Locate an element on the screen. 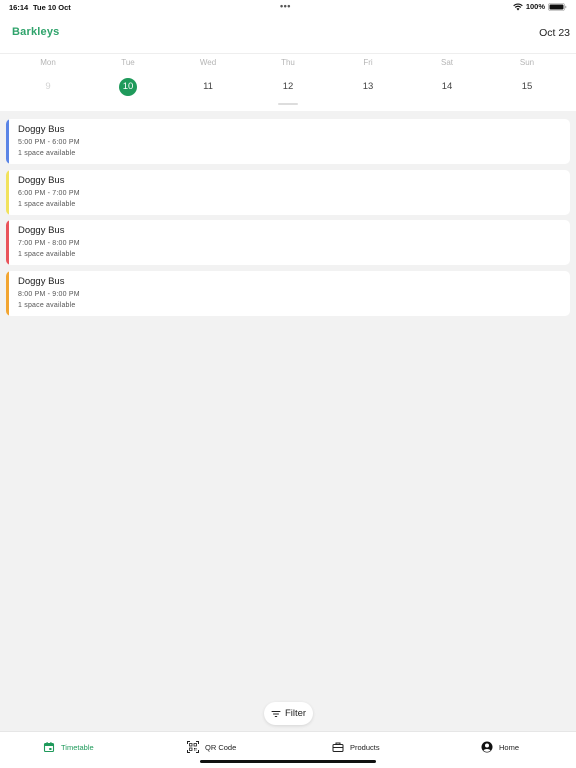 The height and width of the screenshot is (768, 576). calendar-icon is located at coordinates (49, 747).